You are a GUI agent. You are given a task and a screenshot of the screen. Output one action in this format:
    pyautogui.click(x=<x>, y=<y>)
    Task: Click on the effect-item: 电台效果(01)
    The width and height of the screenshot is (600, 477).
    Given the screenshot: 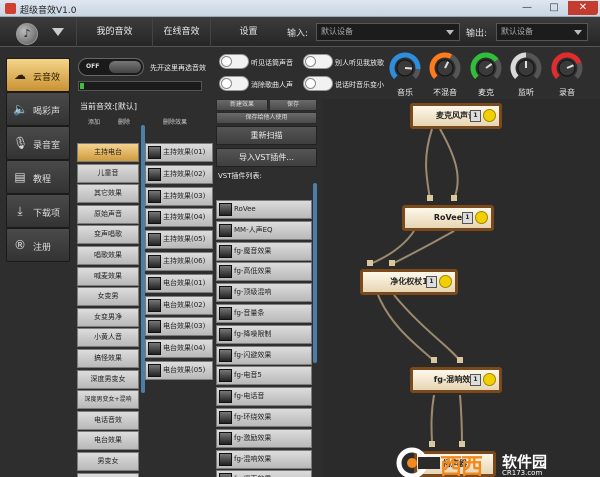 What is the action you would take?
    pyautogui.click(x=179, y=283)
    